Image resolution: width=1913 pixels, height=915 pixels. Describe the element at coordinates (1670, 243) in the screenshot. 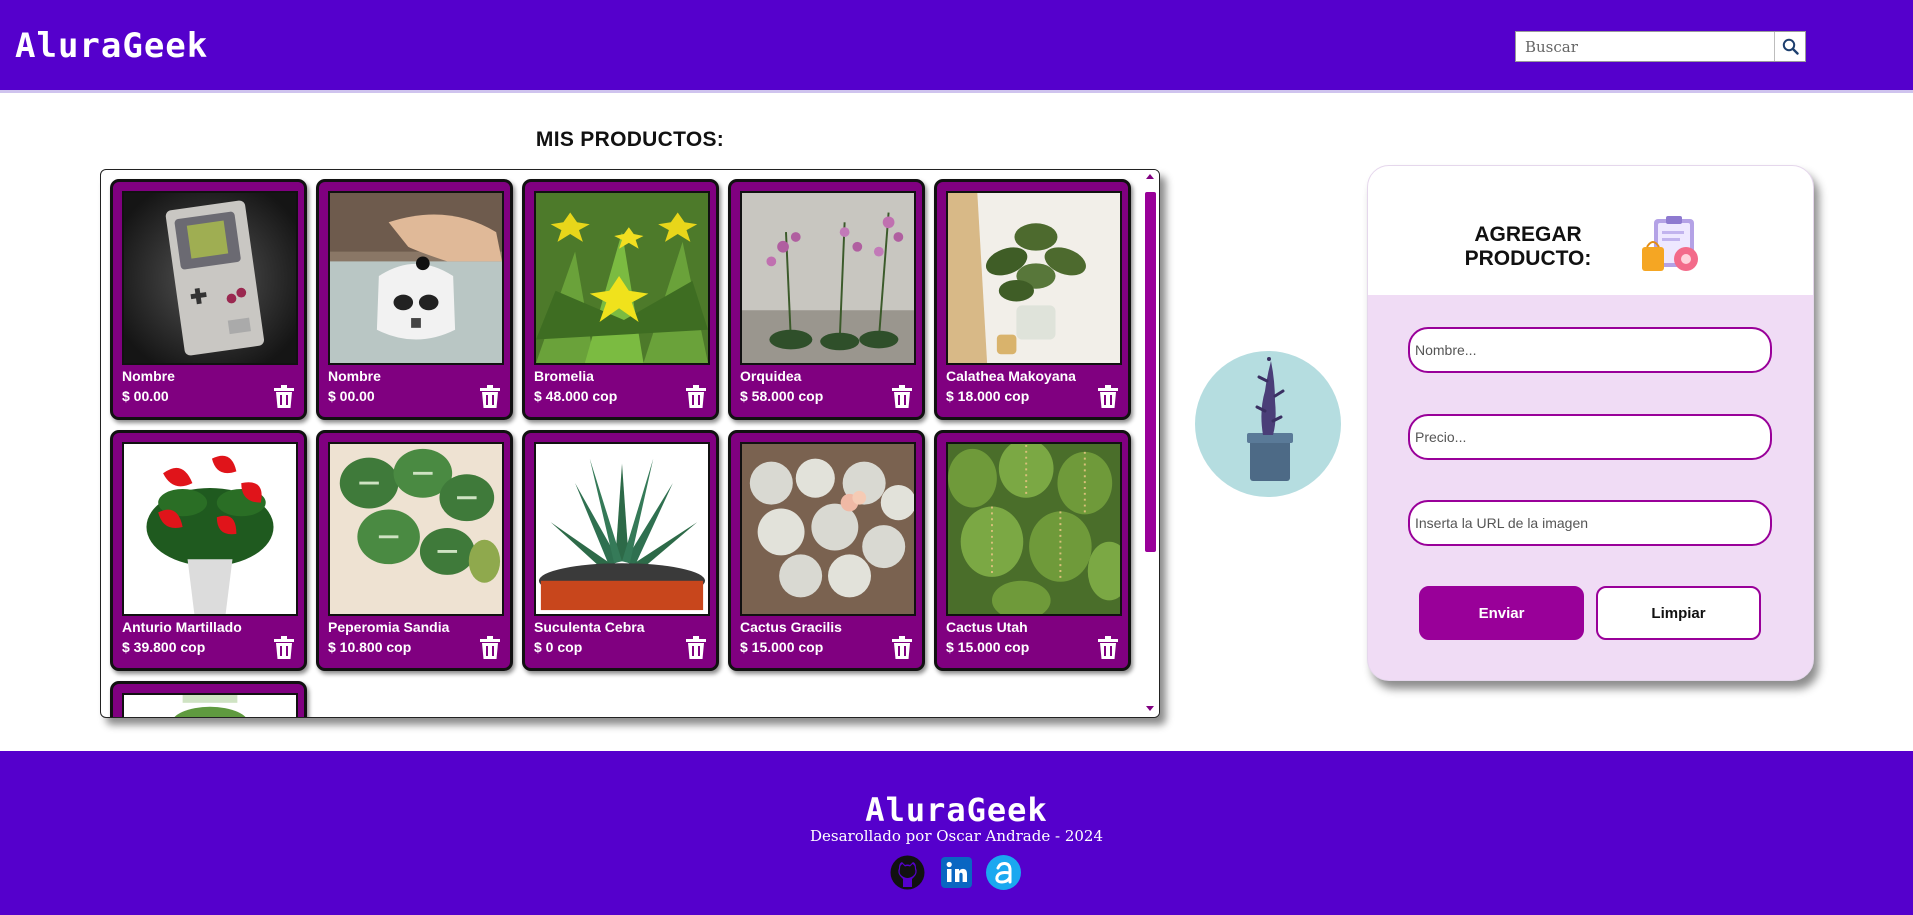

I see `clipboard-icon` at that location.